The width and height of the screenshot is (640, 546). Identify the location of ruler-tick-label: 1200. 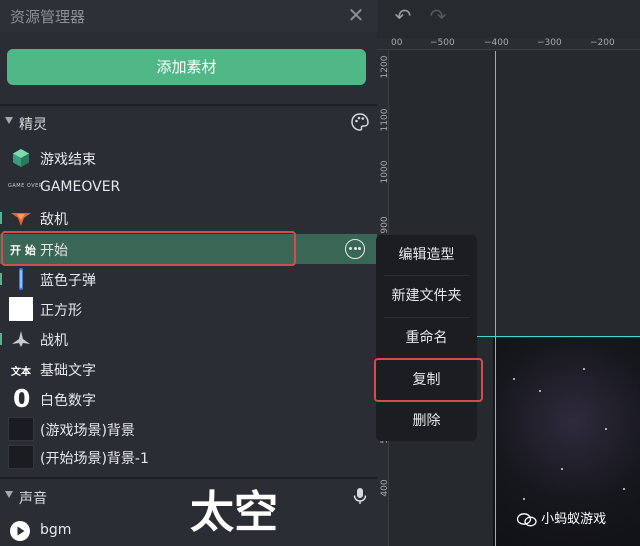
(385, 67).